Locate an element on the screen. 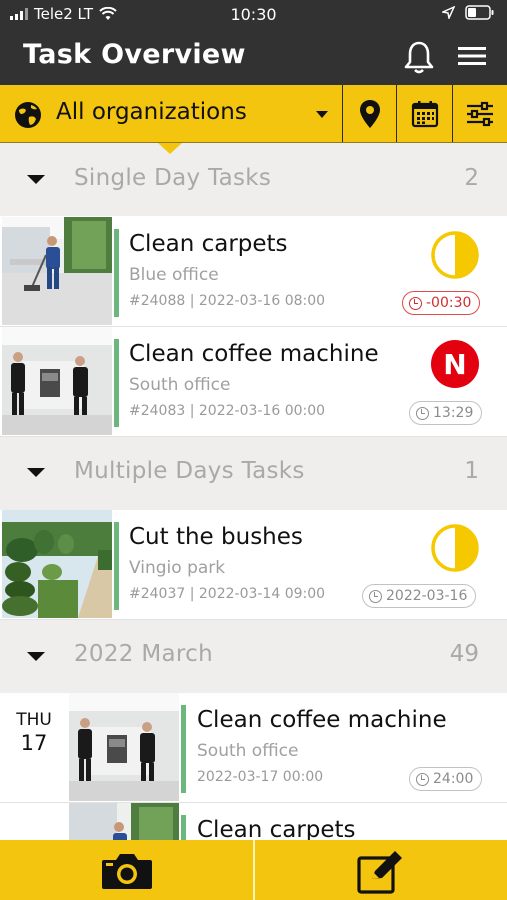 Image resolution: width=507 pixels, height=900 pixels. bottom-action-bar is located at coordinates (253, 870).